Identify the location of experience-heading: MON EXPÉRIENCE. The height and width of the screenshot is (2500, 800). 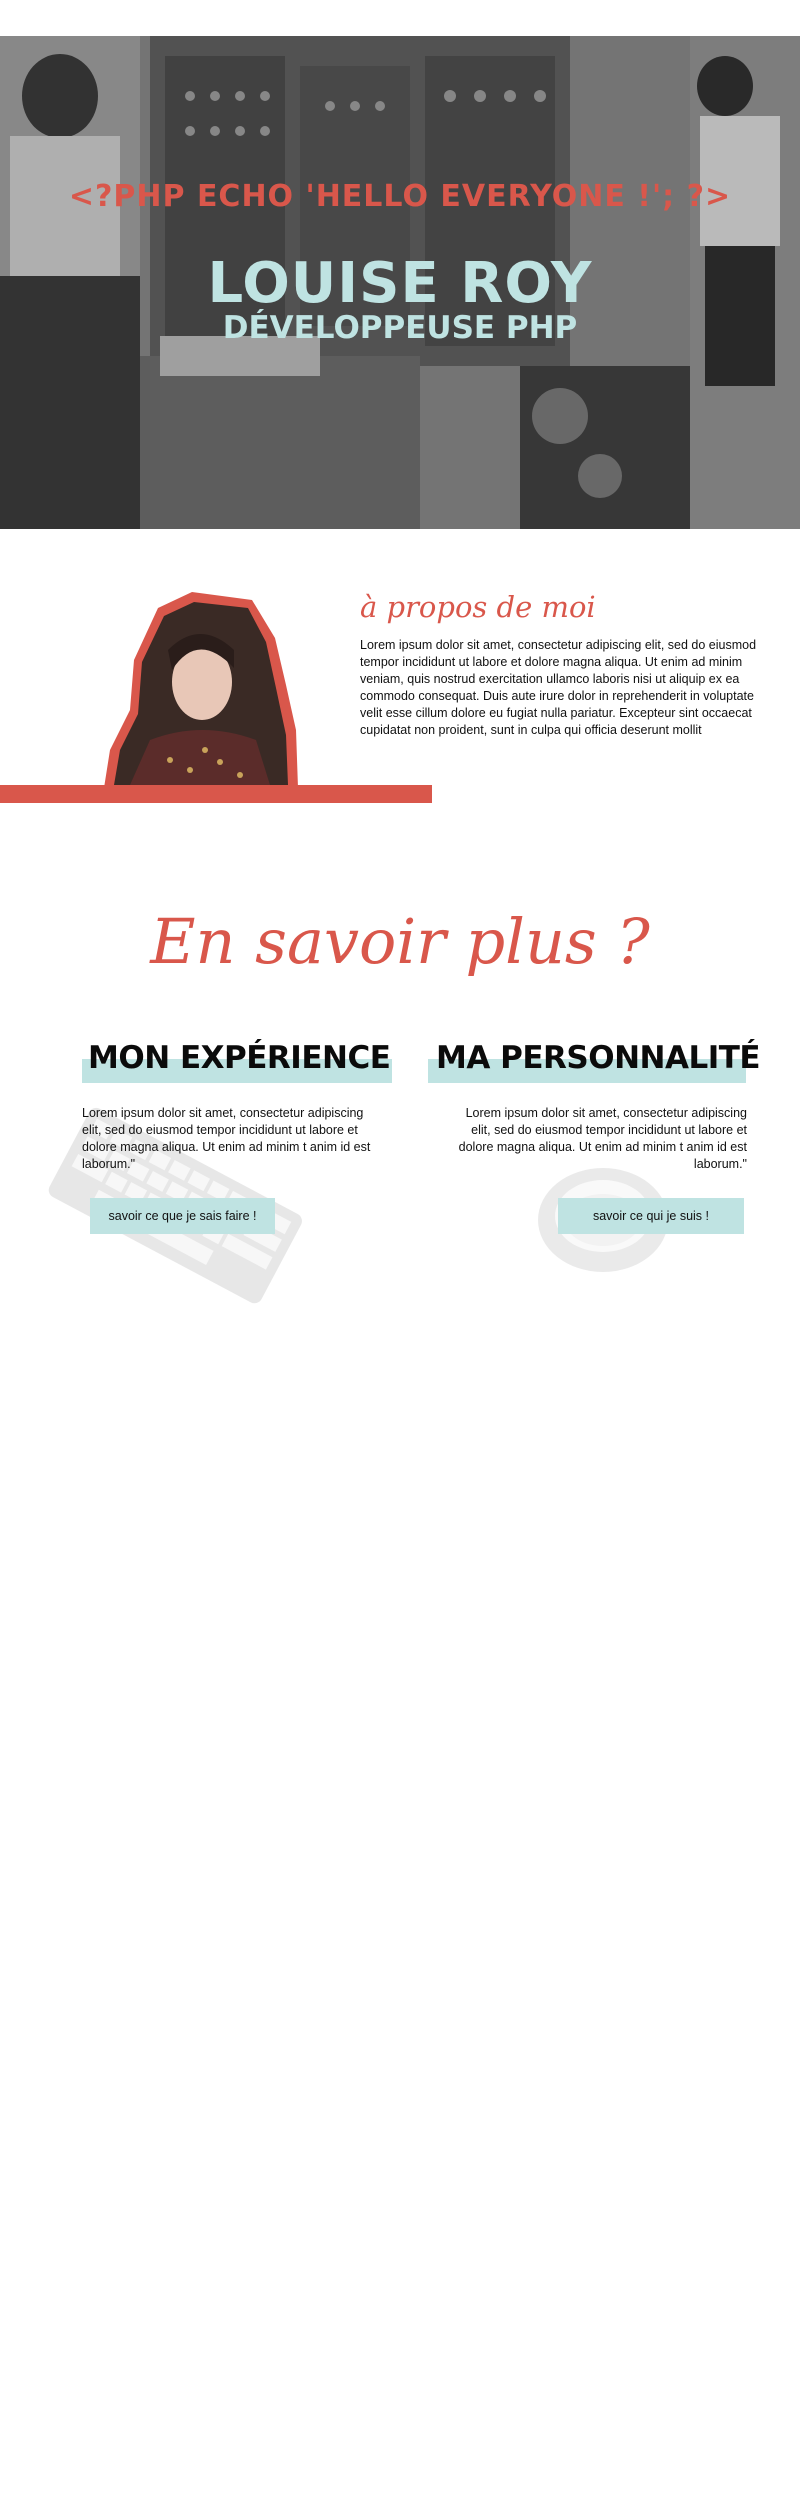
(239, 1058).